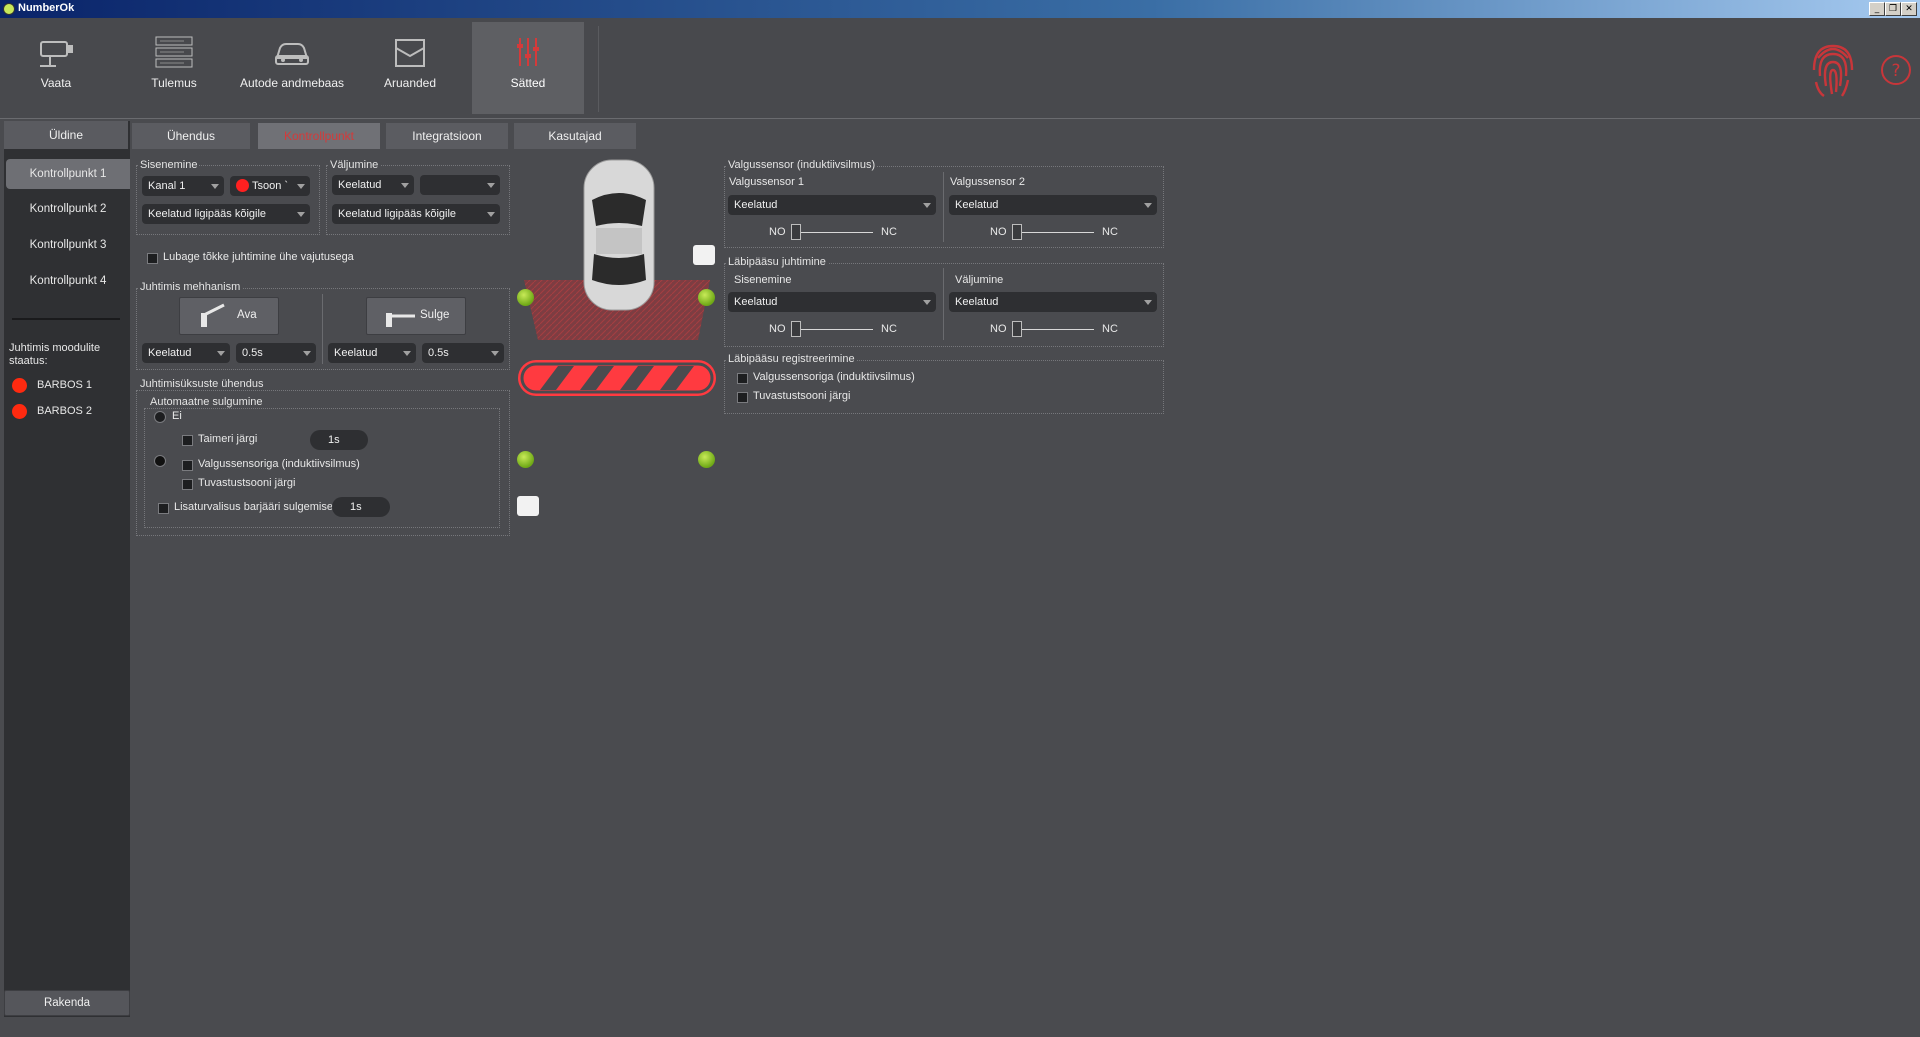  What do you see at coordinates (187, 440) in the screenshot?
I see `timer-checkbox` at bounding box center [187, 440].